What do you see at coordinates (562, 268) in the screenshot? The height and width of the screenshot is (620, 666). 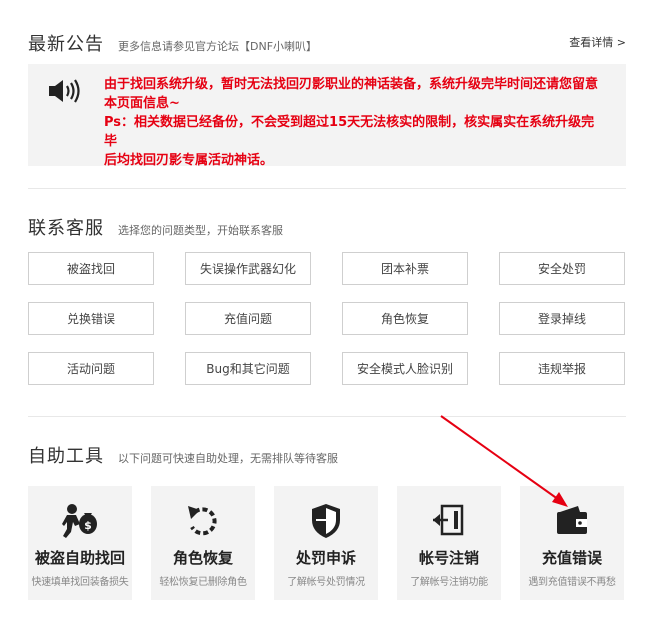 I see `service-button-security-penalty: 安全处罚` at bounding box center [562, 268].